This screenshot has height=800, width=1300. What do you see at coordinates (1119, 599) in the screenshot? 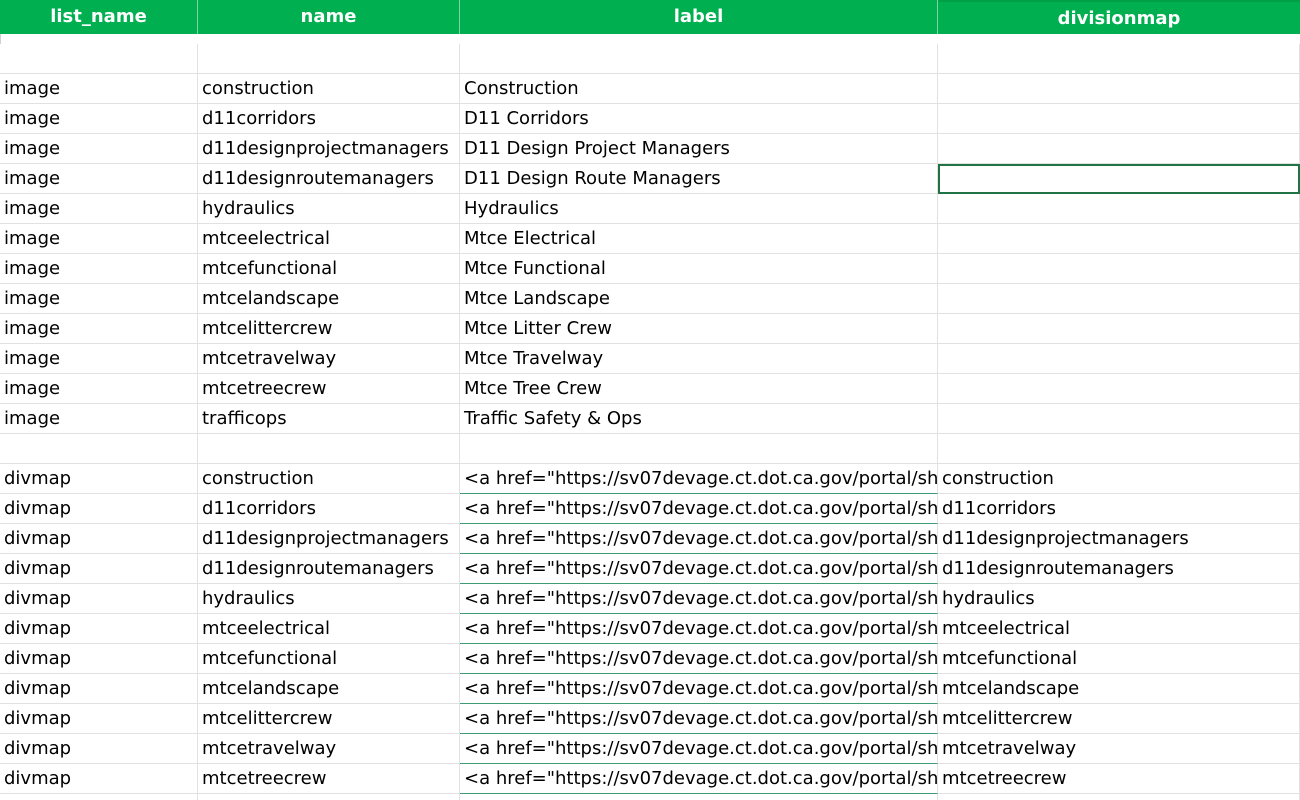
I see `cell-divisionmap: hydraulics` at bounding box center [1119, 599].